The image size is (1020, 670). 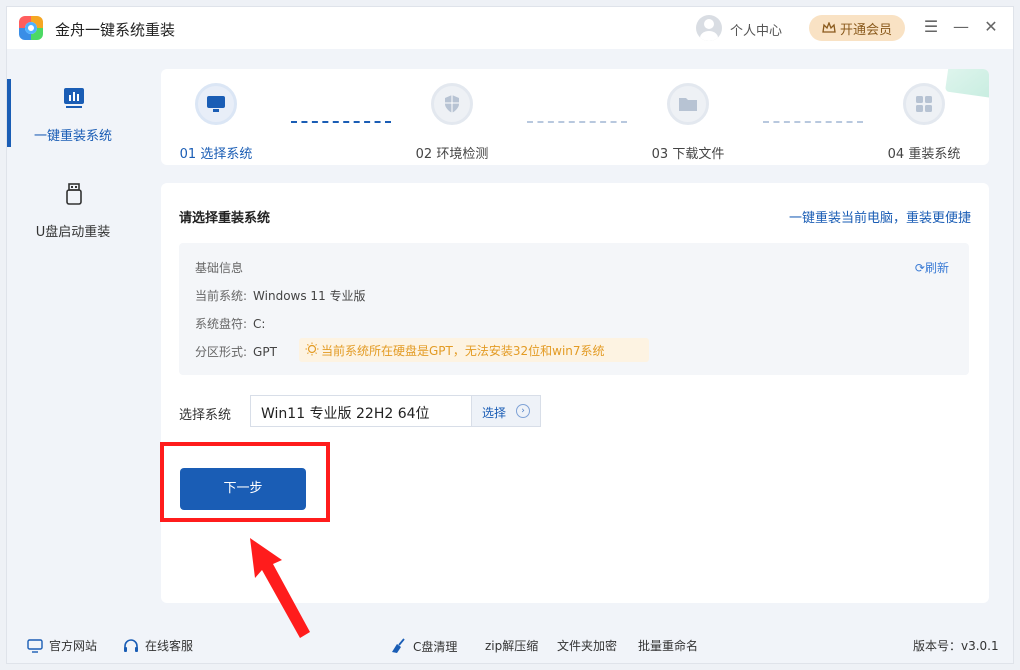 I want to click on c-drive-clean-link: C盘清理, so click(x=423, y=646).